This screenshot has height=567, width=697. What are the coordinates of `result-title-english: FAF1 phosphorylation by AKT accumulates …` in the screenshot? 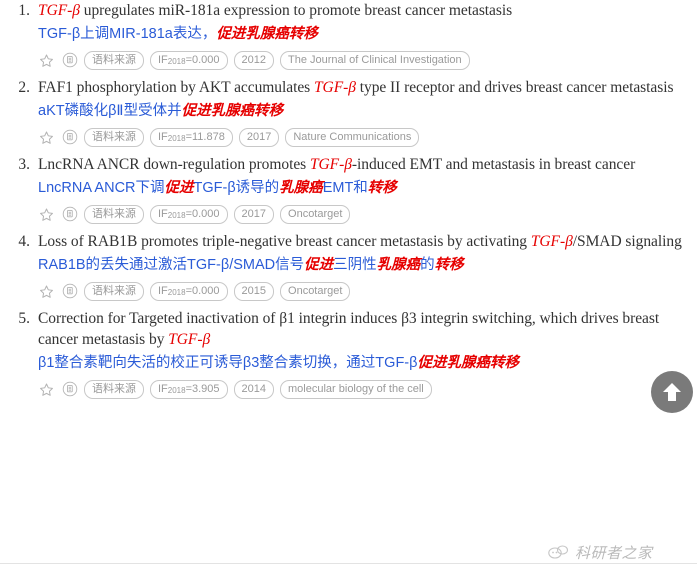 It's located at (364, 87).